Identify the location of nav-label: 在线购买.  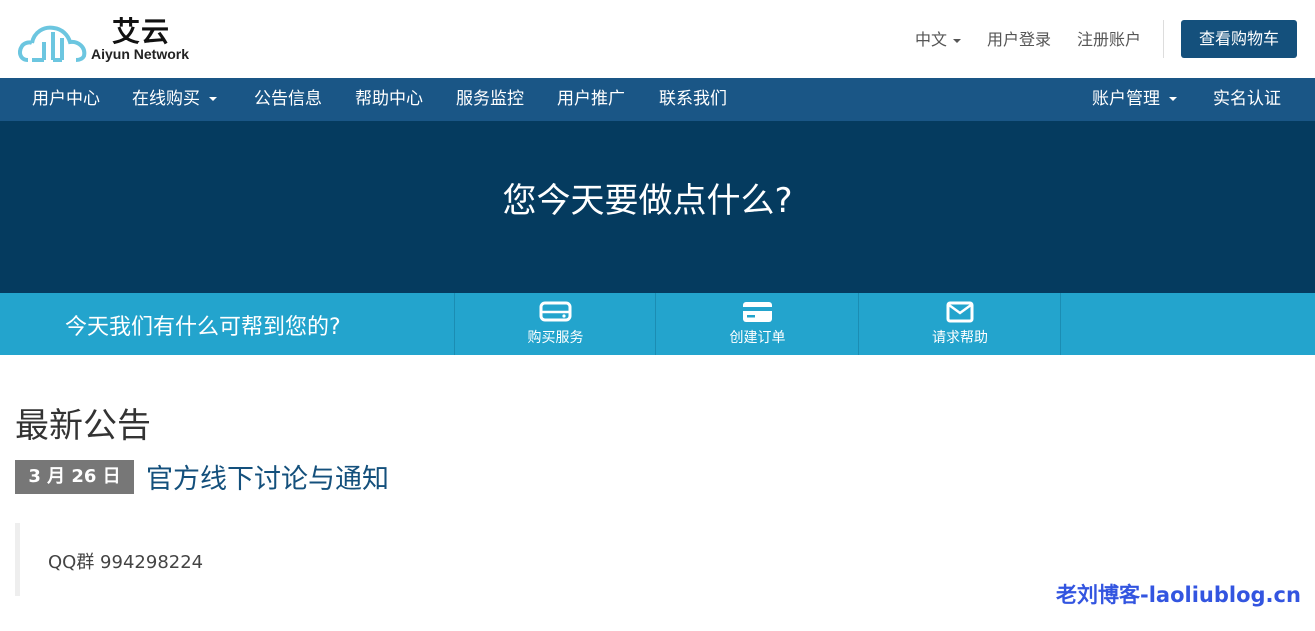
(166, 99).